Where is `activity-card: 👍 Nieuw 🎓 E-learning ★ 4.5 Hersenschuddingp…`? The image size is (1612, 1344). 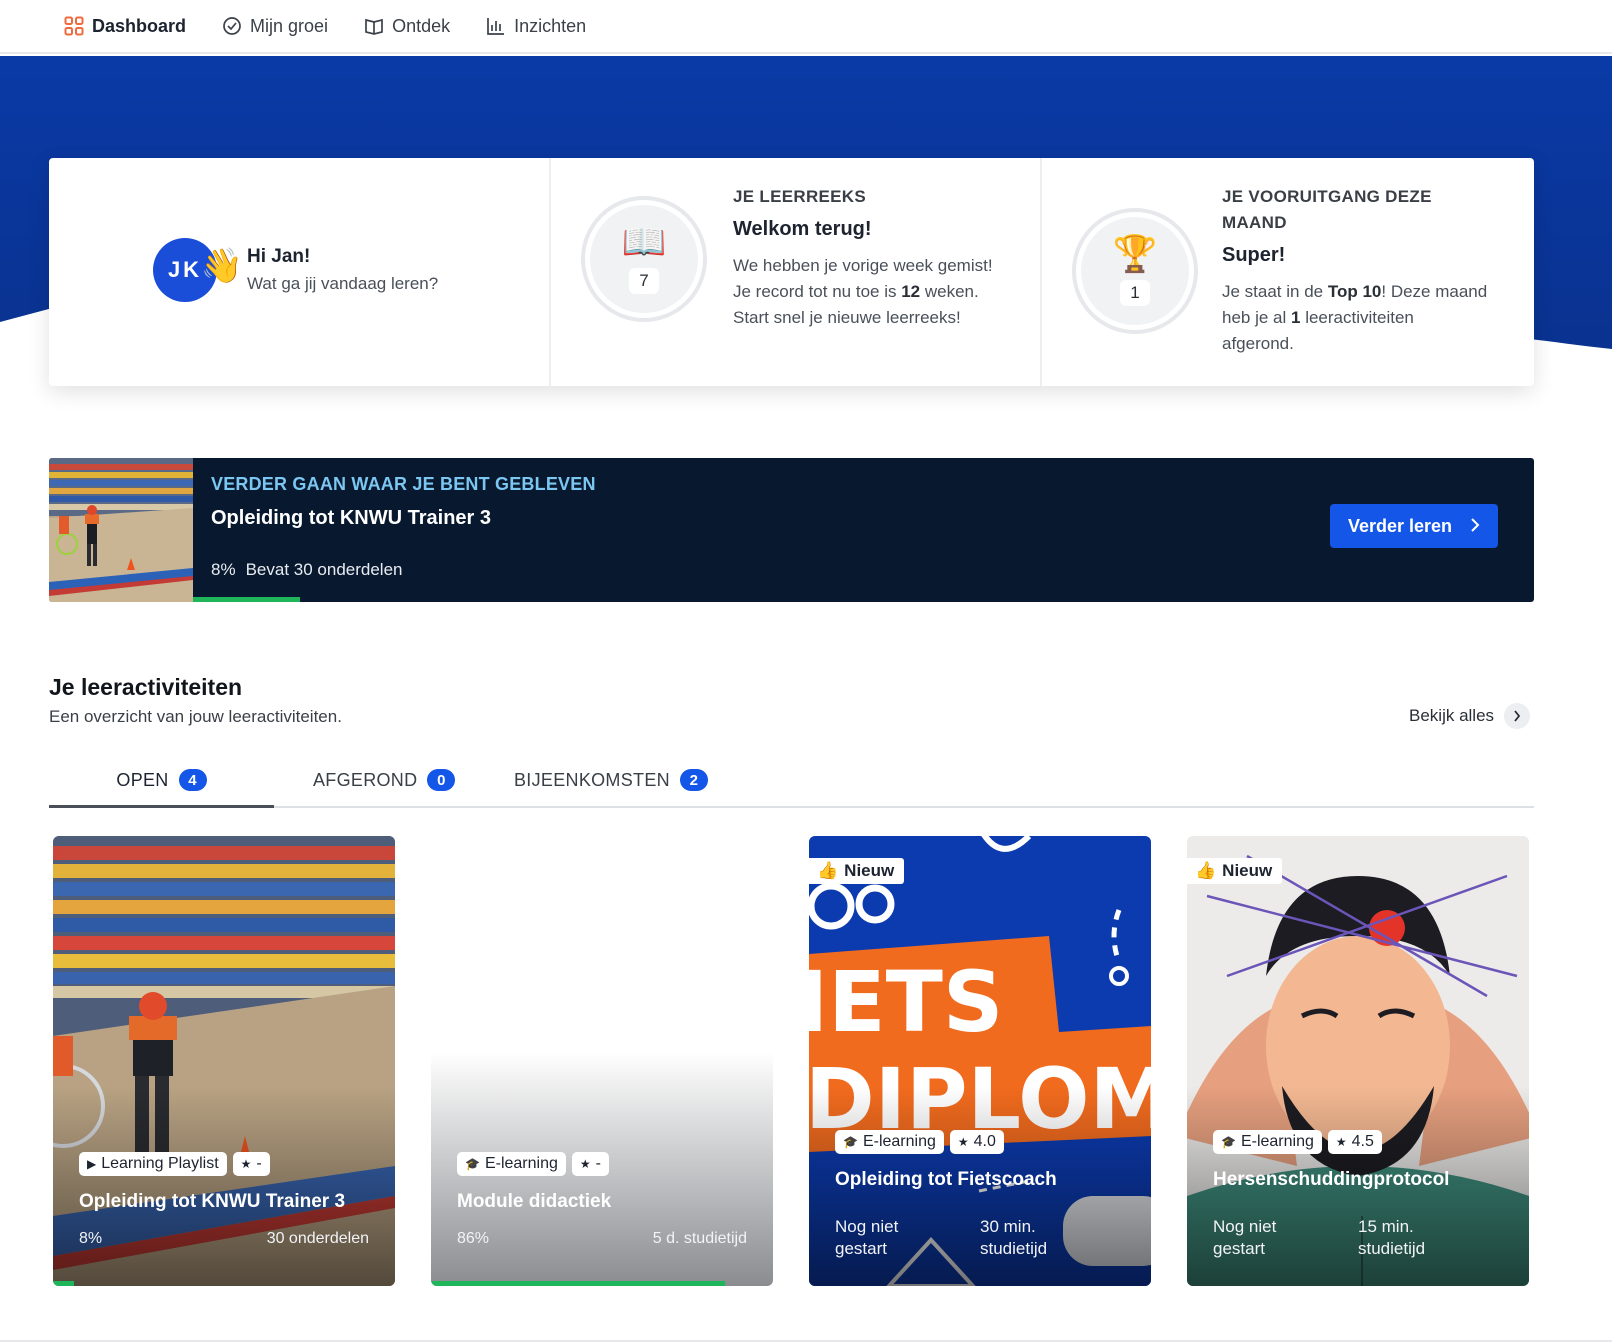 activity-card: 👍 Nieuw 🎓 E-learning ★ 4.5 Hersenschuddingp… is located at coordinates (1358, 1061).